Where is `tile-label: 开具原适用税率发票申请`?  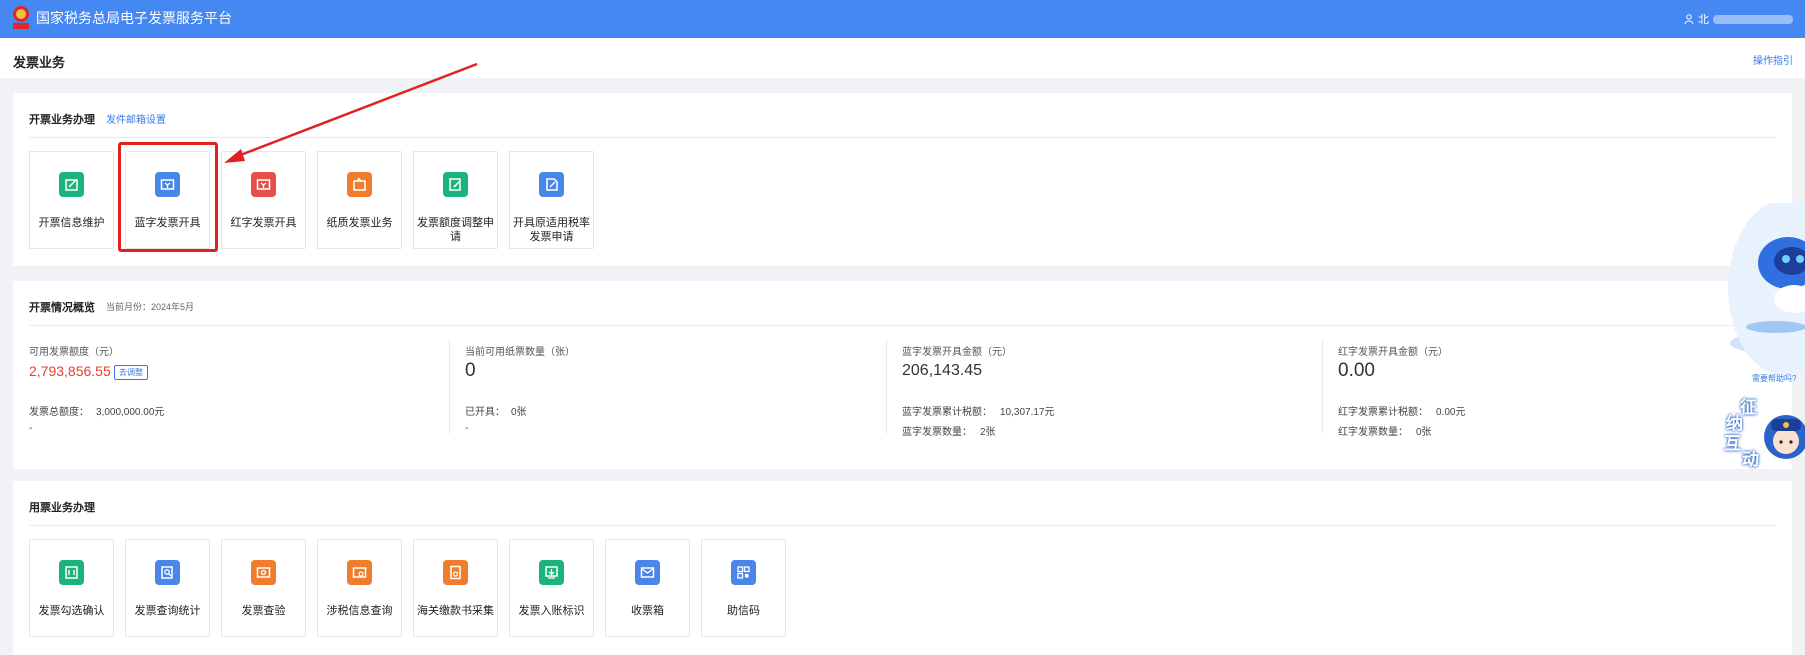 tile-label: 开具原适用税率发票申请 is located at coordinates (551, 230).